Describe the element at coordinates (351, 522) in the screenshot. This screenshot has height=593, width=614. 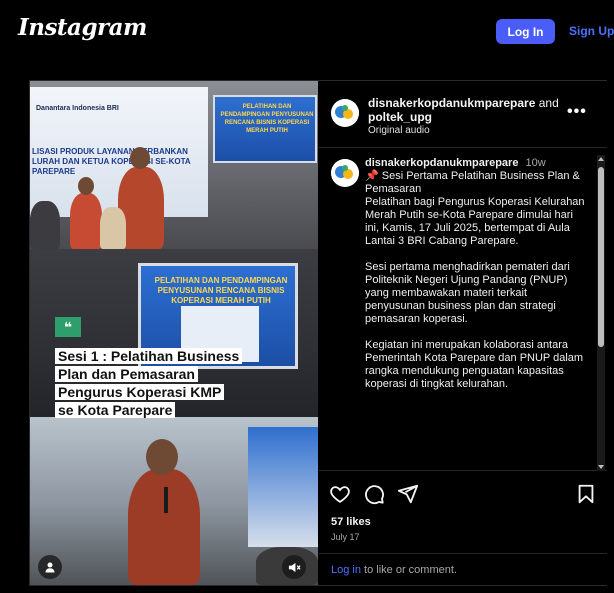
I see `likes-count: 57 likes` at that location.